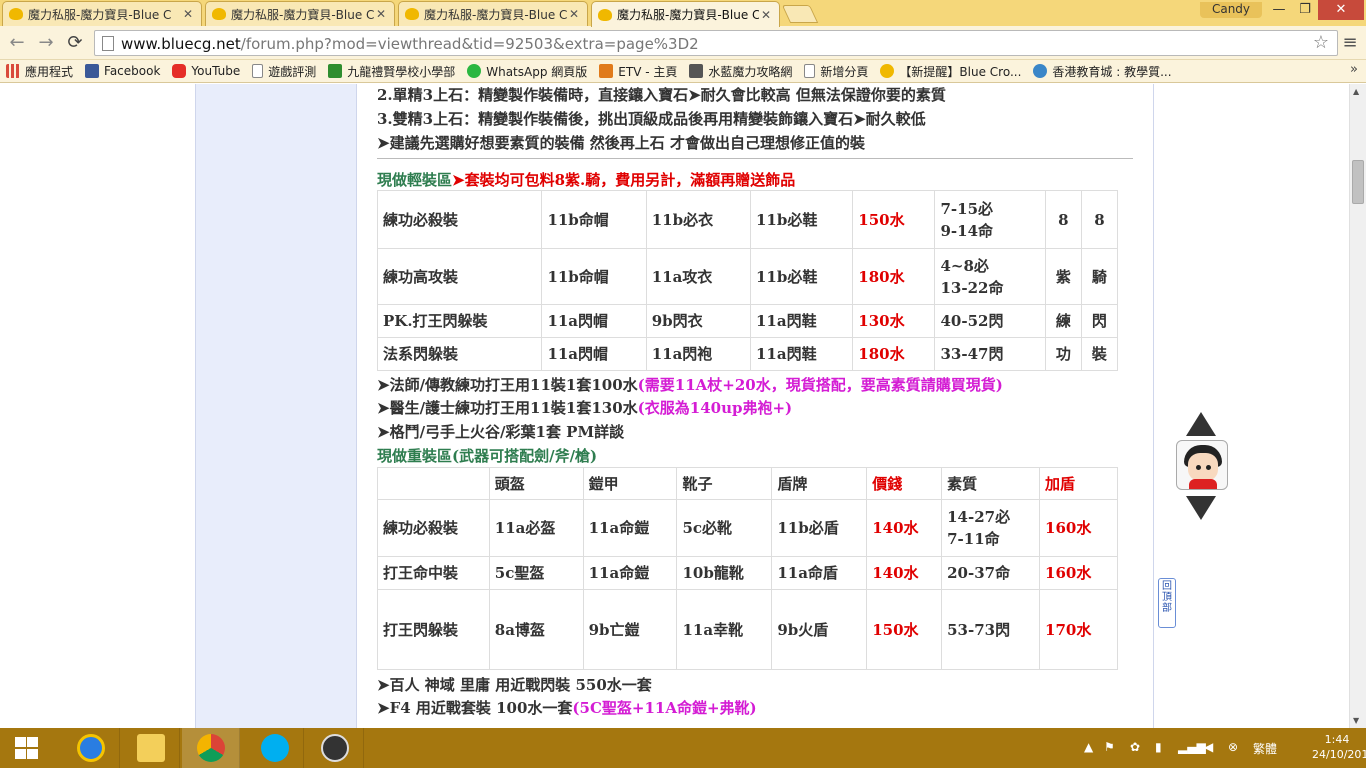 The height and width of the screenshot is (768, 1366). What do you see at coordinates (17, 43) in the screenshot?
I see `back-arrow-icon: ←` at bounding box center [17, 43].